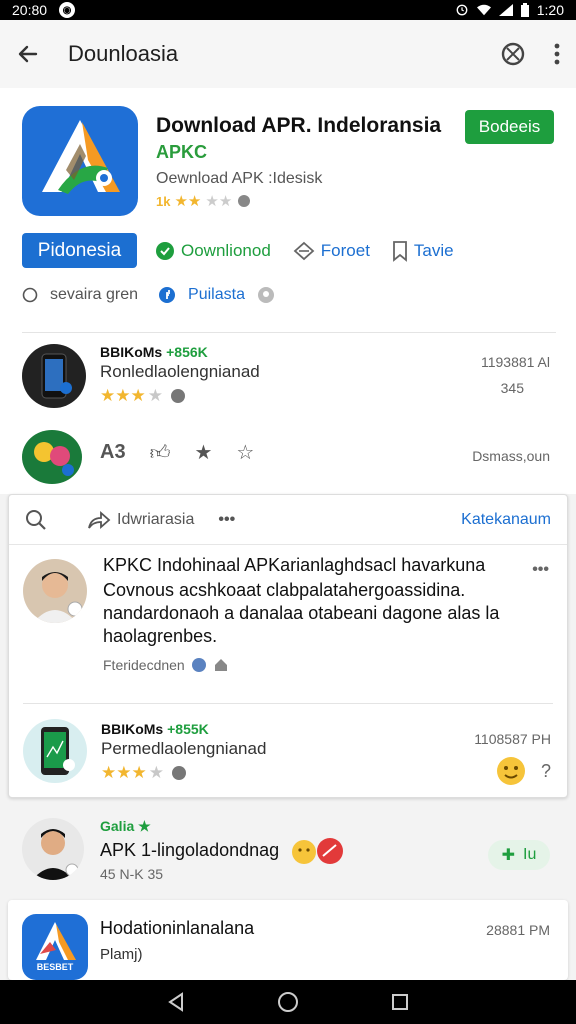  What do you see at coordinates (511, 456) in the screenshot?
I see `row2-right: Dsmass,oun` at bounding box center [511, 456].